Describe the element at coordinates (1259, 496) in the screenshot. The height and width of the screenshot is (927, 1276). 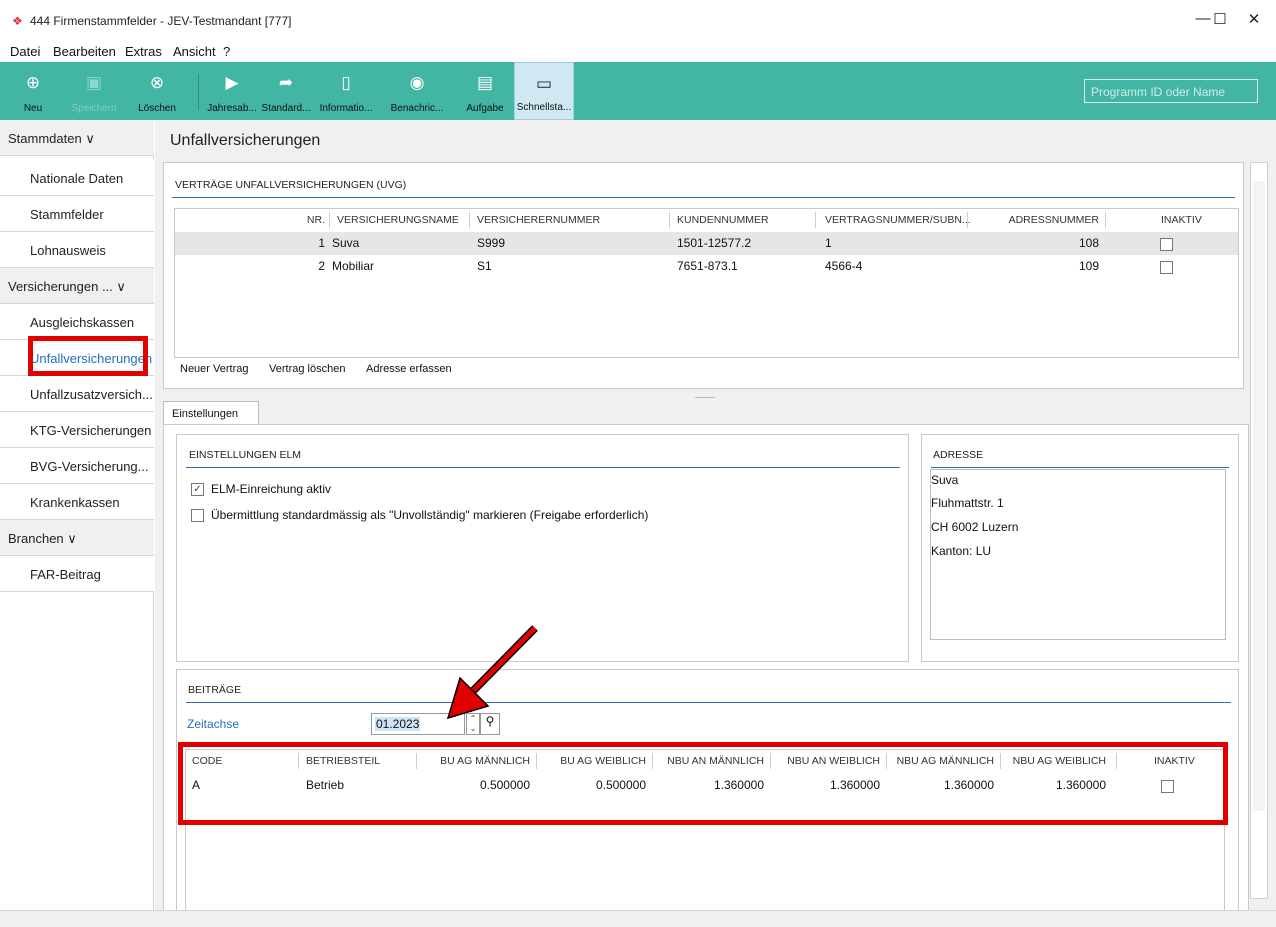
I see `scrollbar-thumb` at that location.